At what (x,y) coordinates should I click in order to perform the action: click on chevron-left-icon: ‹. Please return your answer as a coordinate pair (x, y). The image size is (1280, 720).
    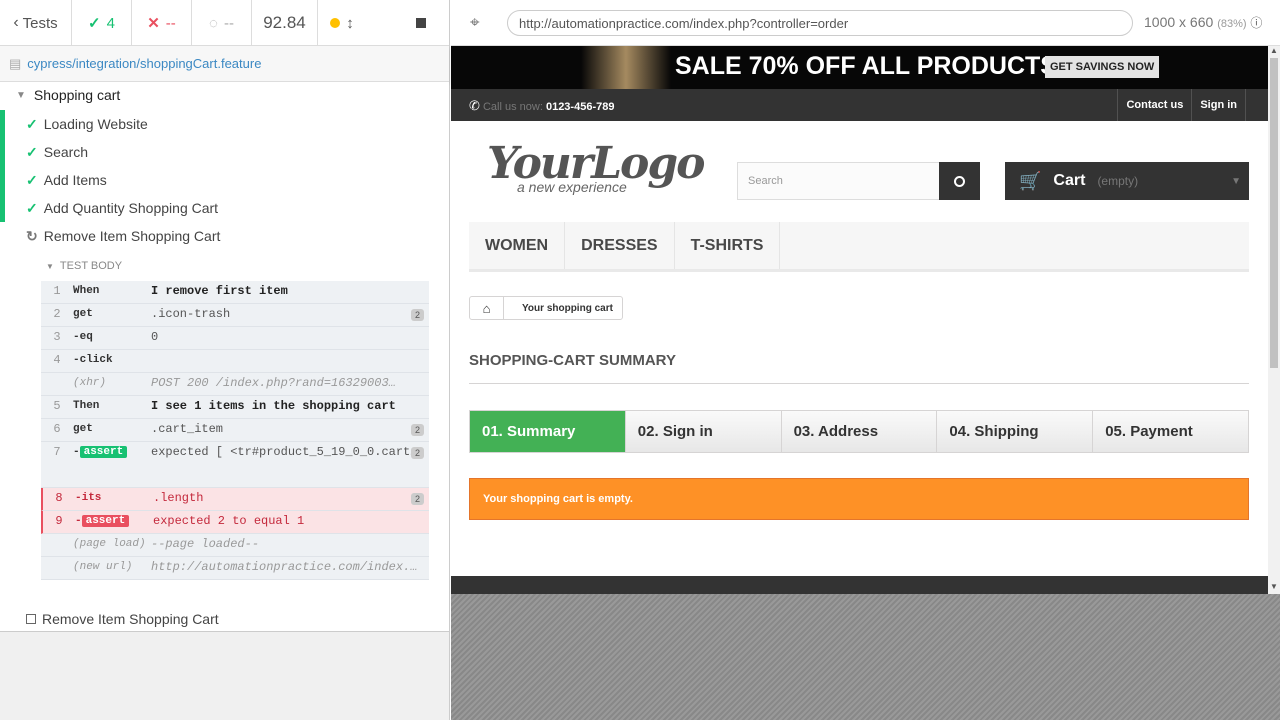
    Looking at the image, I should click on (16, 22).